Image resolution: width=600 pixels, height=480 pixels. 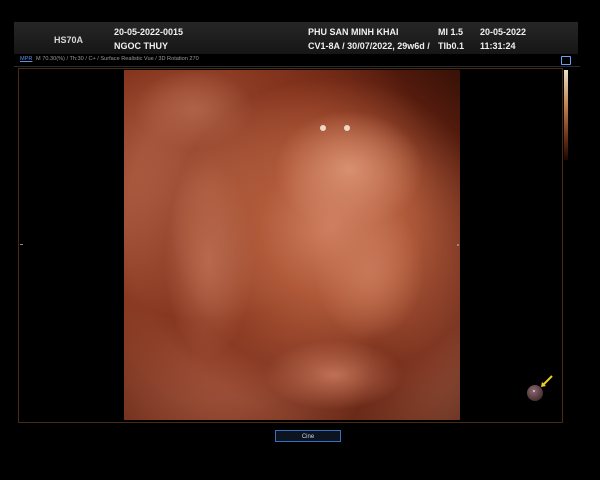 What do you see at coordinates (566, 60) in the screenshot?
I see `box-icon` at bounding box center [566, 60].